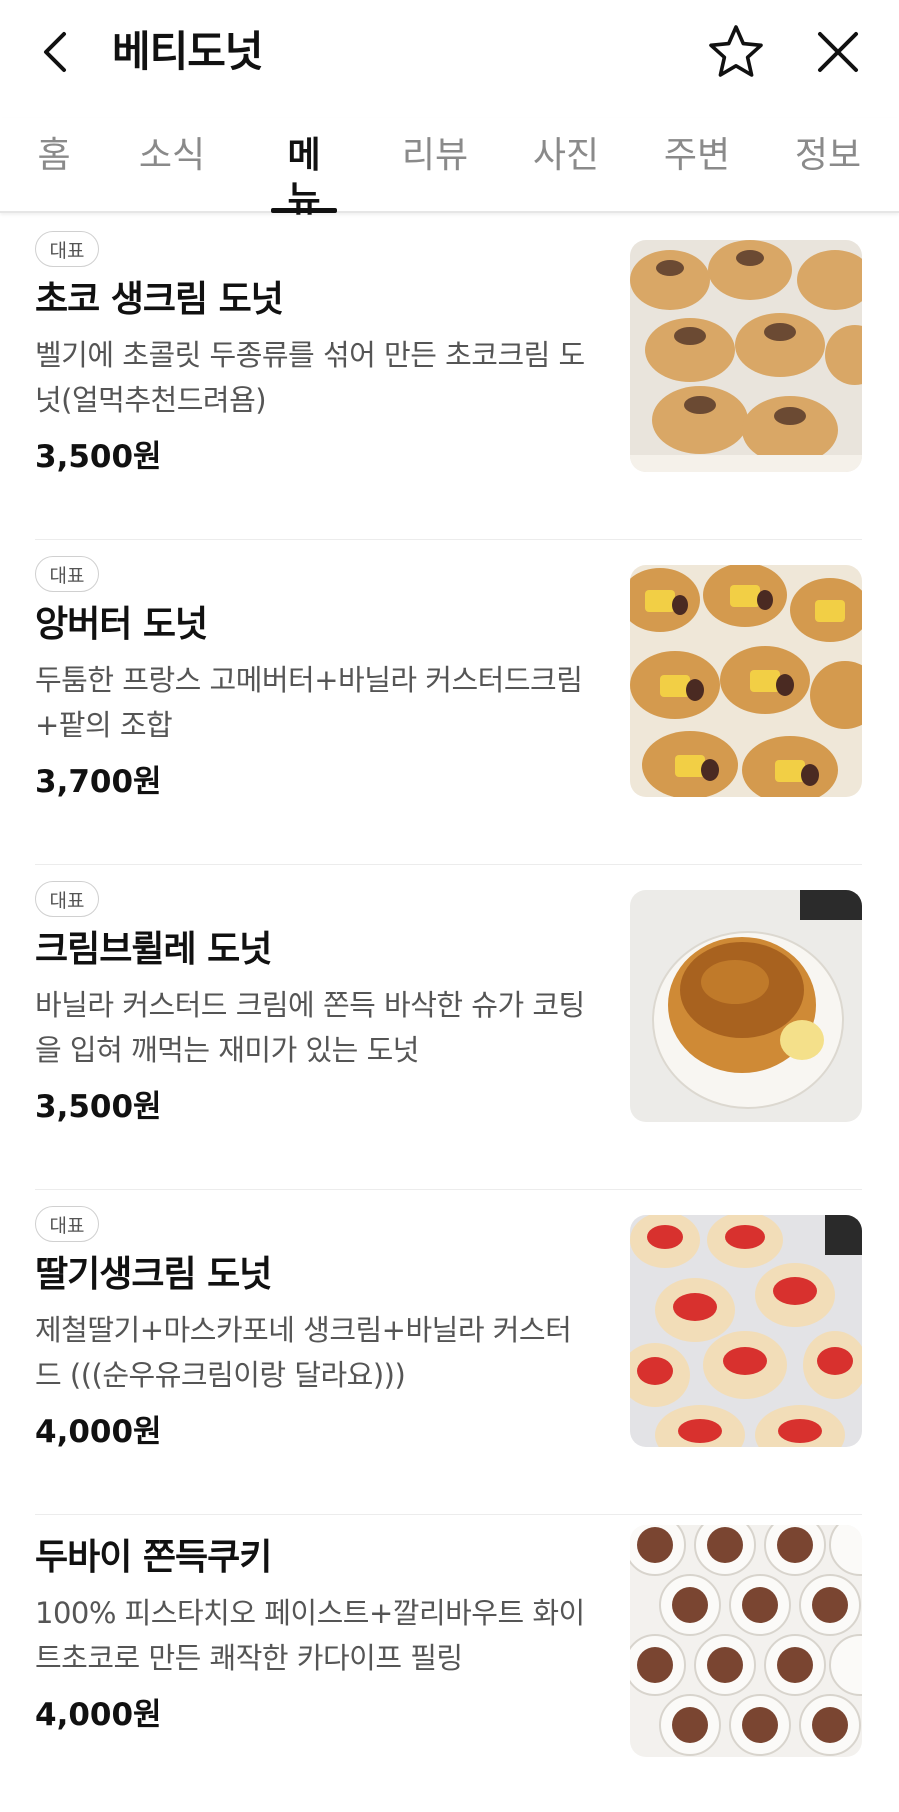 The image size is (899, 1812). What do you see at coordinates (153, 1274) in the screenshot?
I see `menu-item-name: 딸기생크림 도넛` at bounding box center [153, 1274].